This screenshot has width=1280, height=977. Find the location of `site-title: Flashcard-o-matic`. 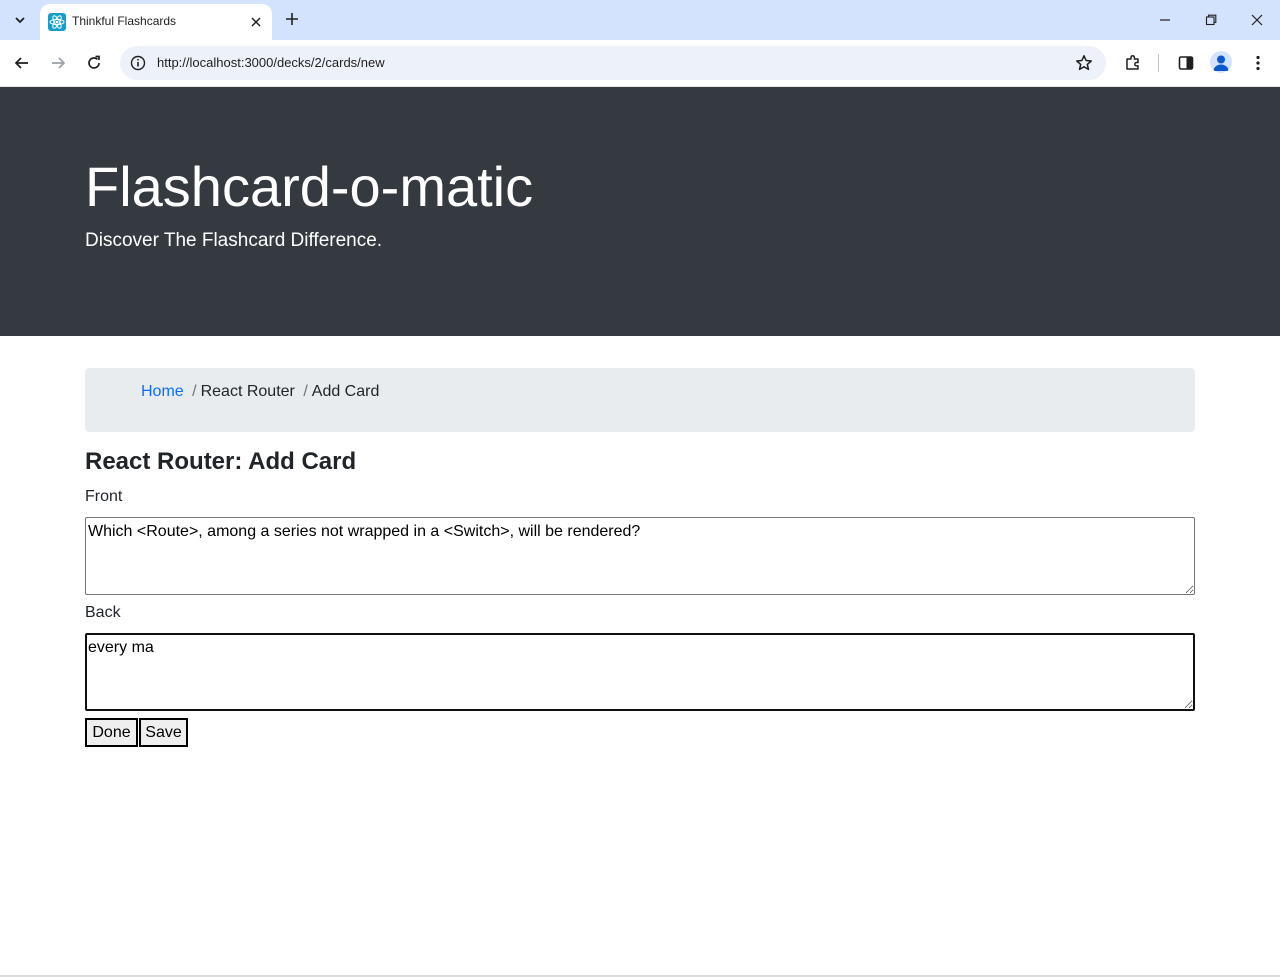

site-title: Flashcard-o-matic is located at coordinates (309, 186).